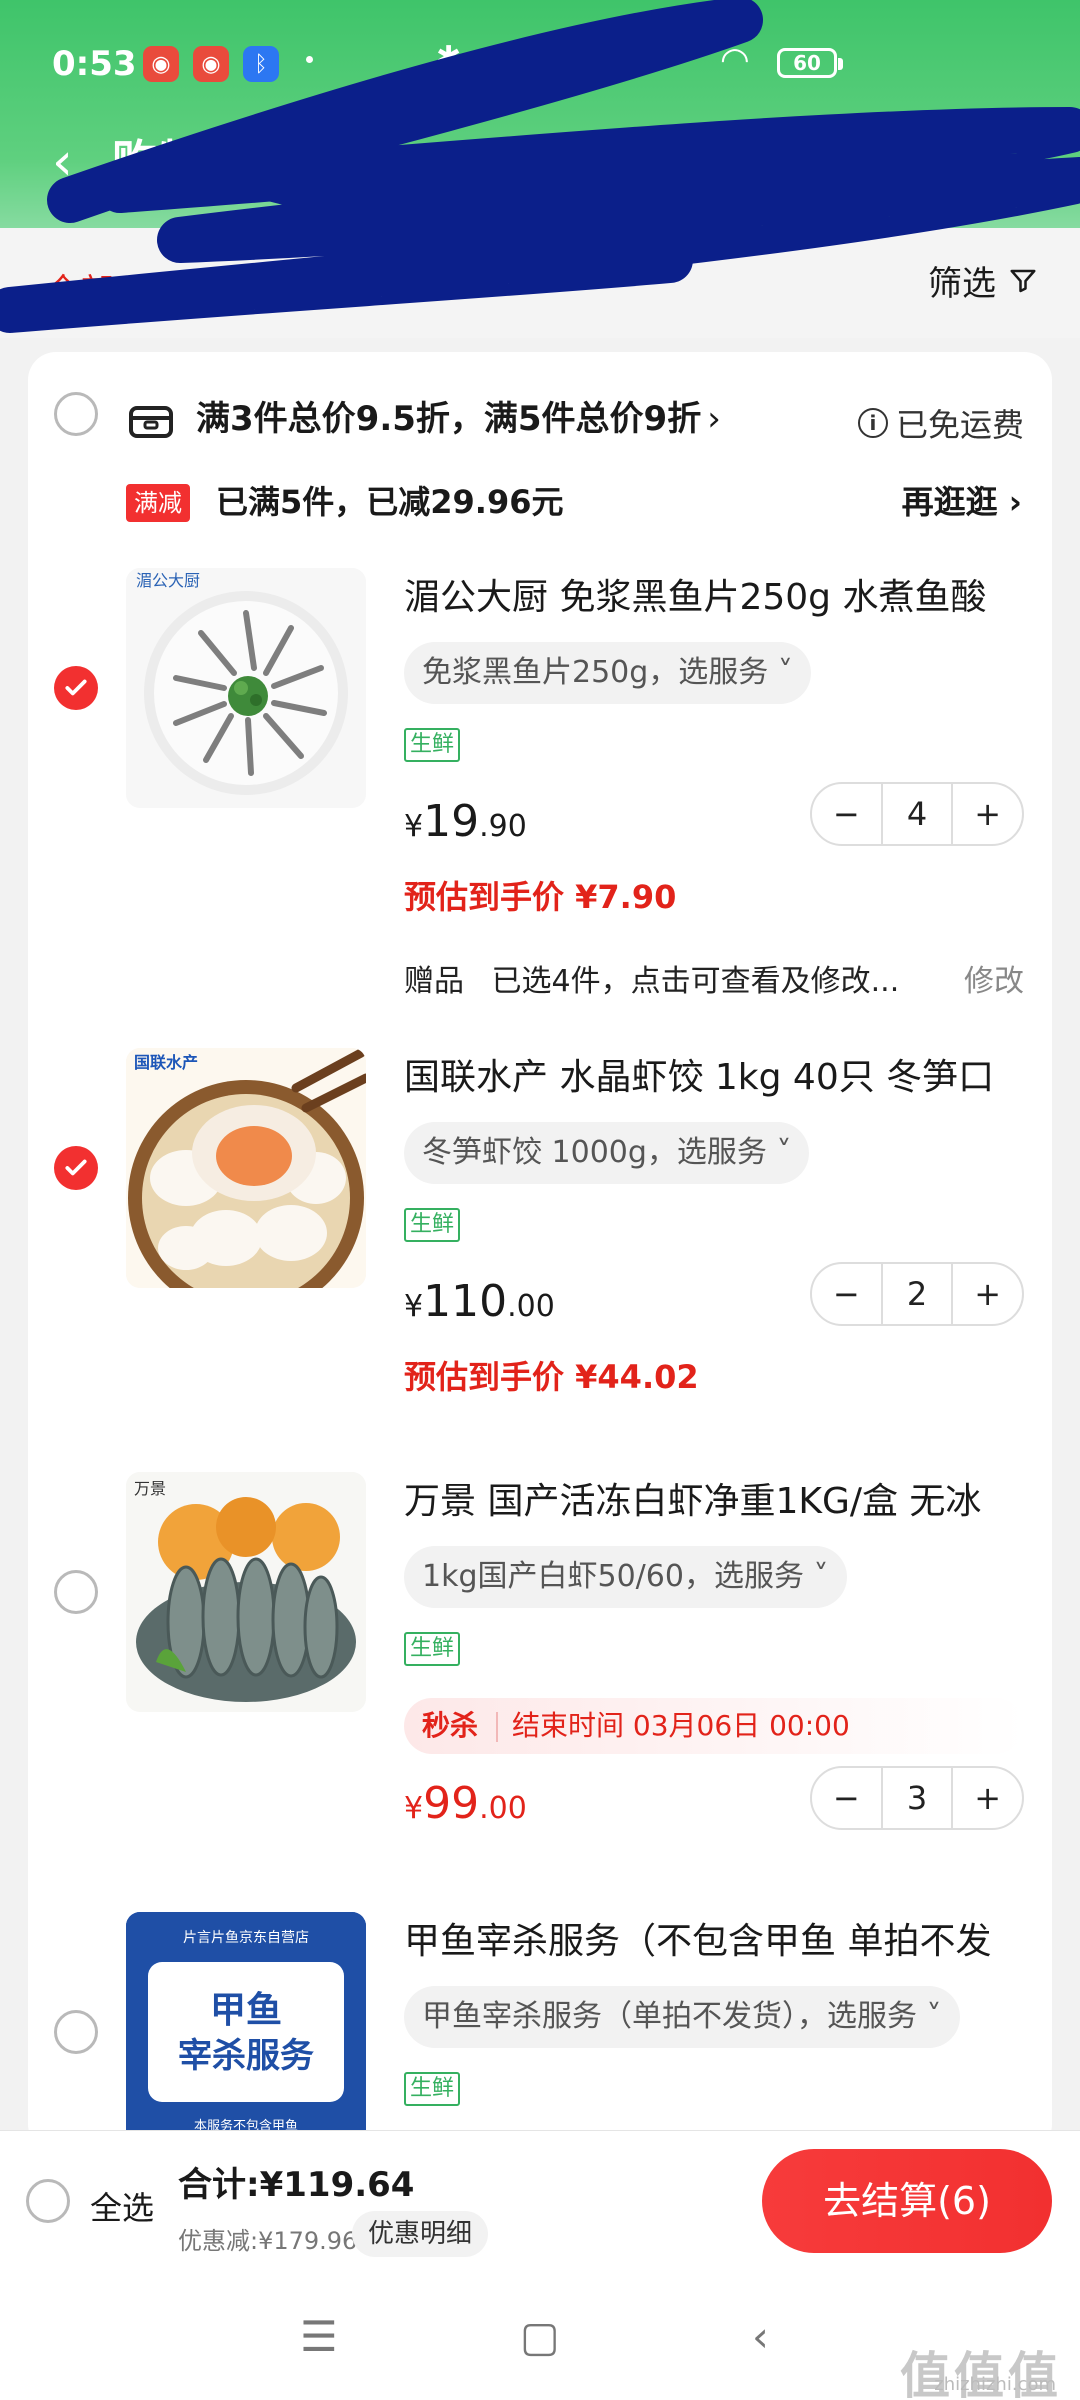 This screenshot has height=2400, width=1080. Describe the element at coordinates (268, 2241) in the screenshot. I see `discount-amount: 优惠减:¥179.96` at that location.